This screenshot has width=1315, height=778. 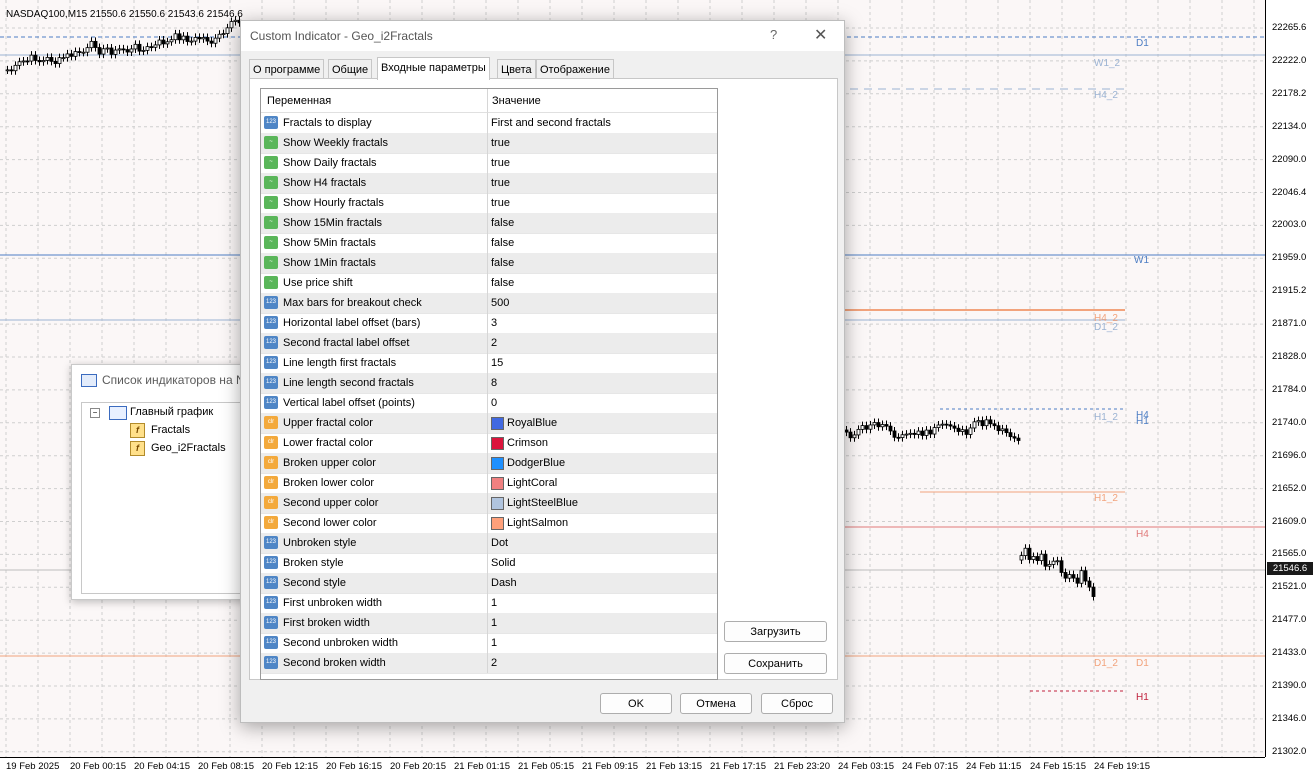 I want to click on param-row: ~ Show H4 fractals true, so click(x=489, y=183).